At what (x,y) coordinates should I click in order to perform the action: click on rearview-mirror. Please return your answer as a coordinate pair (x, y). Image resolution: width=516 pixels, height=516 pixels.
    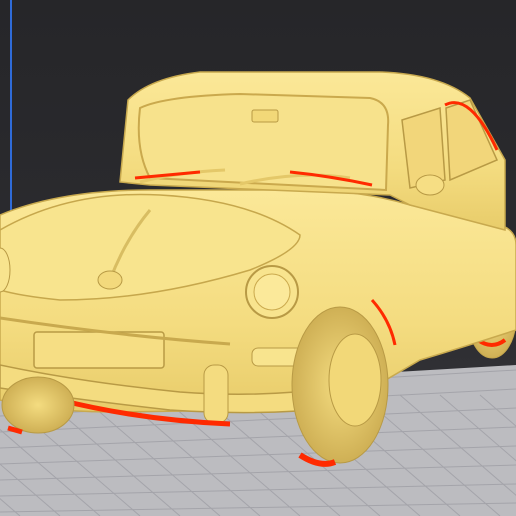
    Looking at the image, I should click on (265, 116).